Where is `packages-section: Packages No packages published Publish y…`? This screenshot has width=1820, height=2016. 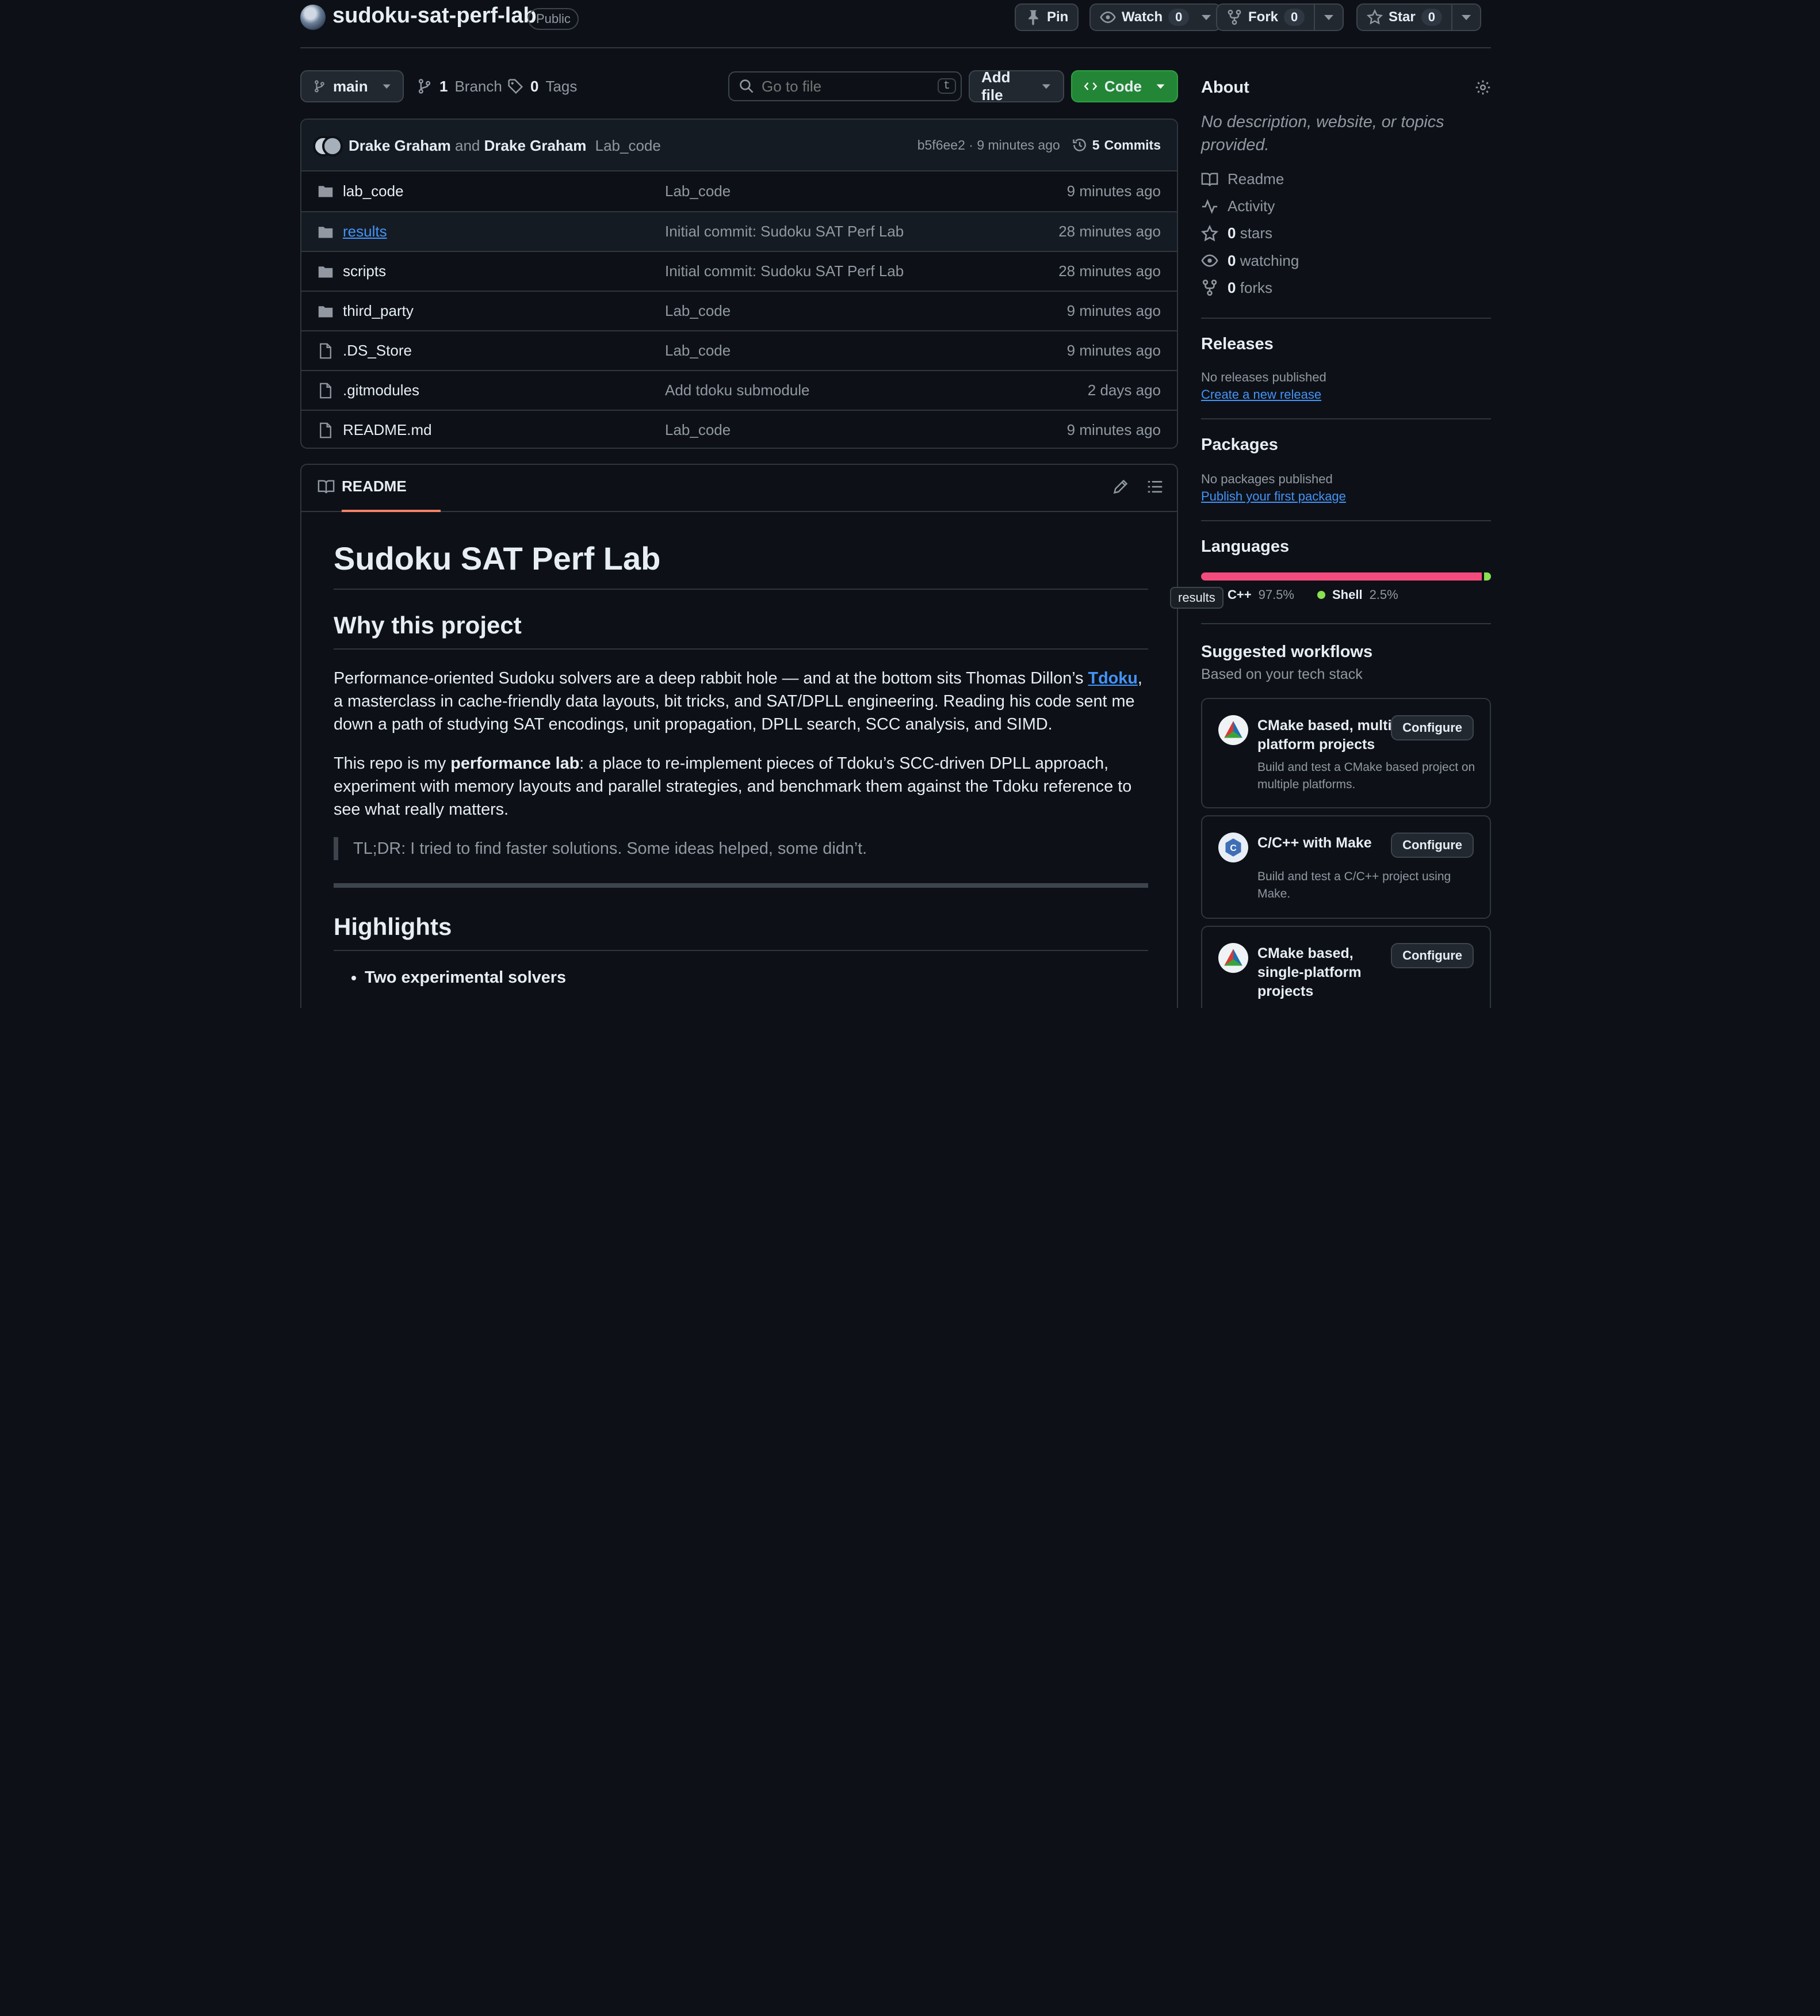
packages-section: Packages No packages published Publish y… is located at coordinates (1346, 470).